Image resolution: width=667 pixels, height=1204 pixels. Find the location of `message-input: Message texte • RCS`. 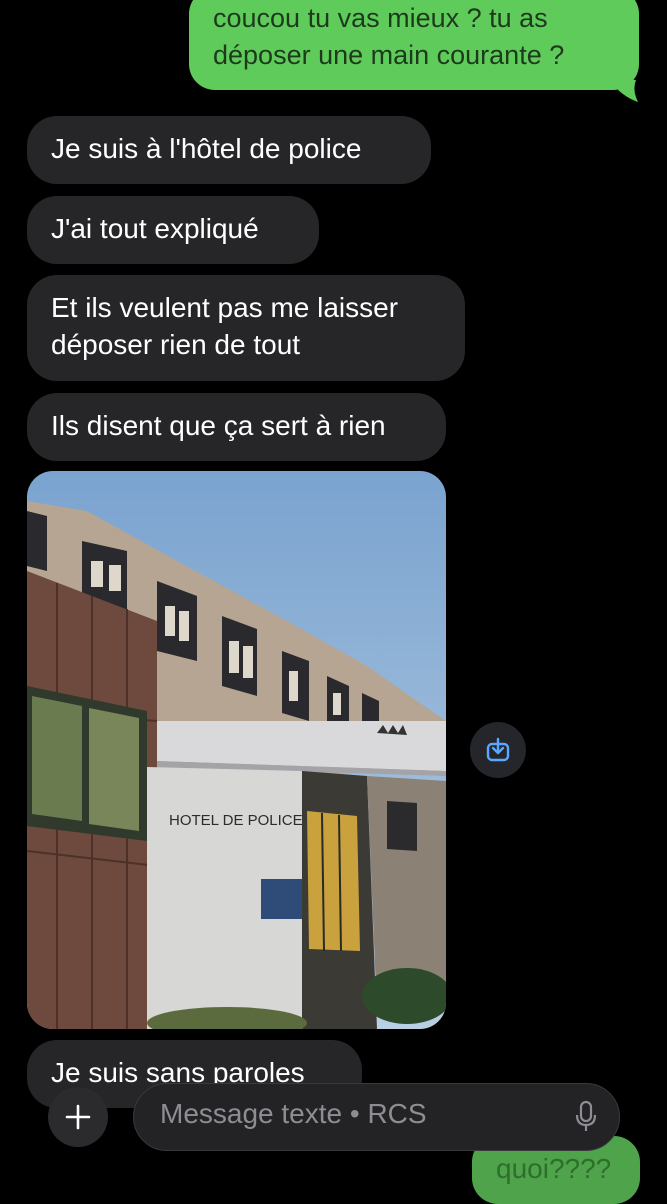

message-input: Message texte • RCS is located at coordinates (376, 1117).